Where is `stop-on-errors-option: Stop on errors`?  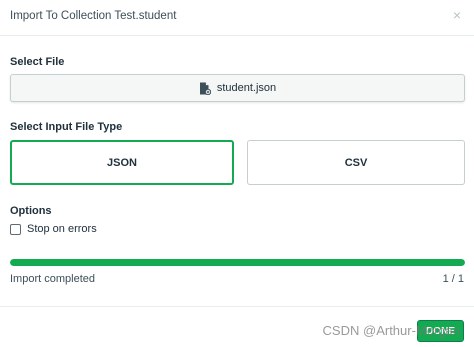
stop-on-errors-option: Stop on errors is located at coordinates (53, 229).